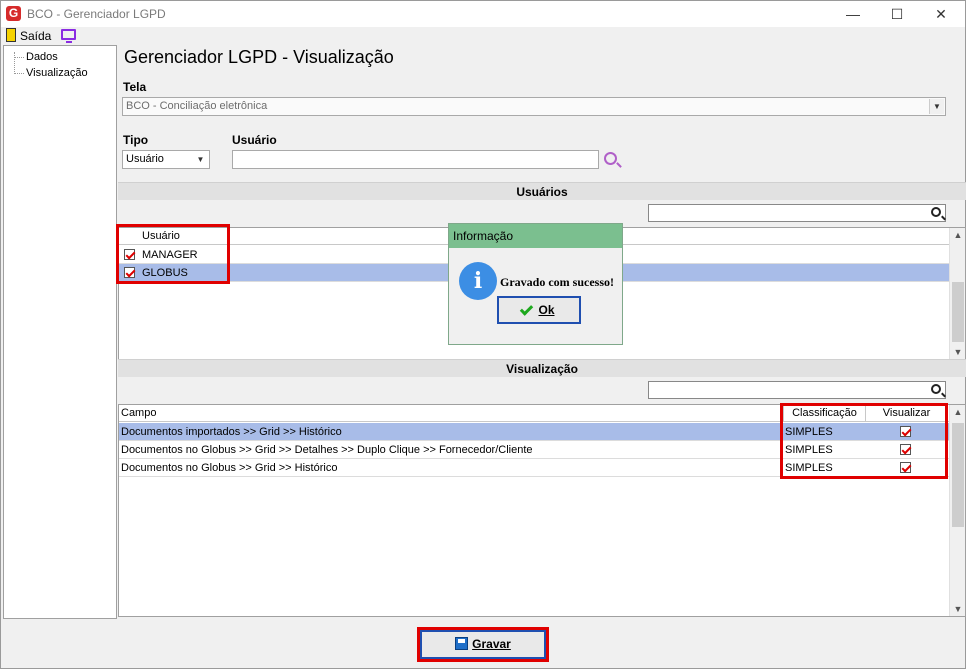  What do you see at coordinates (57, 73) in the screenshot?
I see `tree-item-visualizacao: Visualização` at bounding box center [57, 73].